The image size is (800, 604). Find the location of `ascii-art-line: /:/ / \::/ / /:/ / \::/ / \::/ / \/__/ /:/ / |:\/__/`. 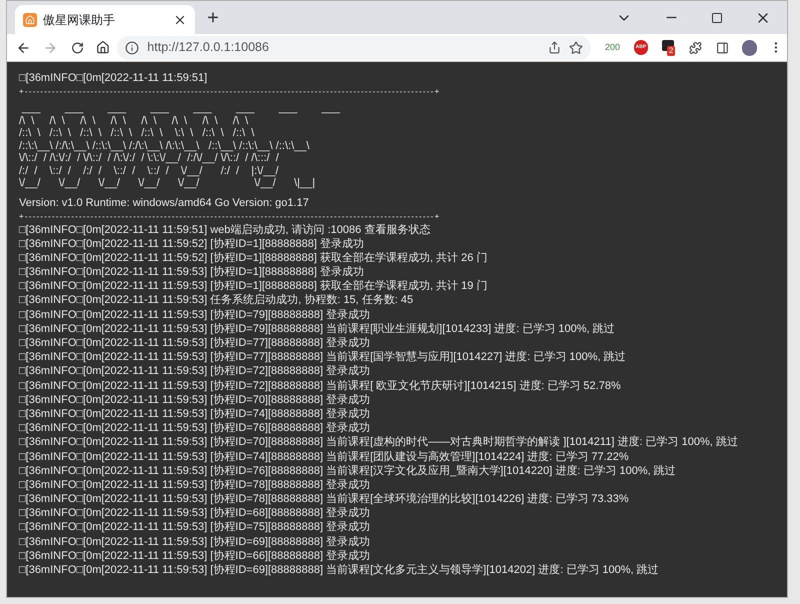

ascii-art-line: /:/ / \::/ / /:/ / \::/ / \::/ / \/__/ /:/ / |:\/__/ is located at coordinates (149, 170).